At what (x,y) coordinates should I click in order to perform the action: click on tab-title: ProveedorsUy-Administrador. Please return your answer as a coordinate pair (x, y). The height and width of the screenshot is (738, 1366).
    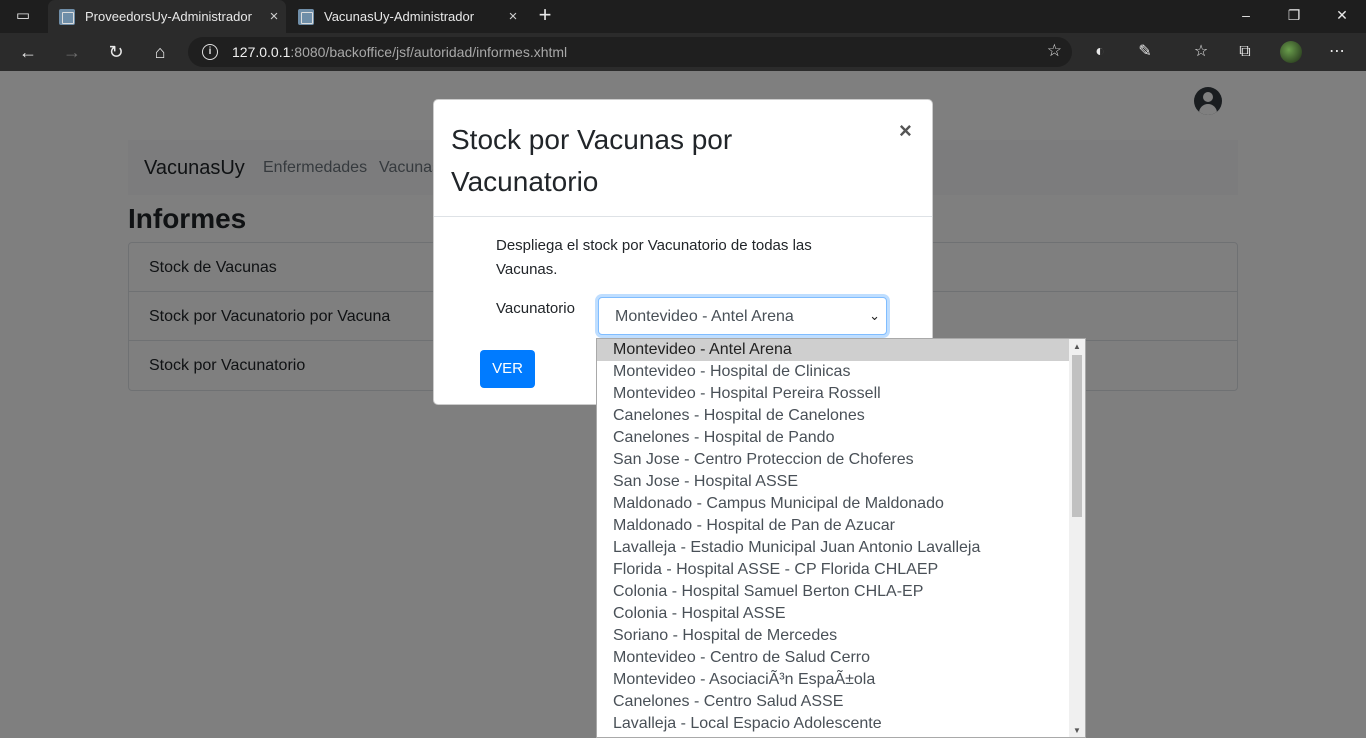
    Looking at the image, I should click on (168, 16).